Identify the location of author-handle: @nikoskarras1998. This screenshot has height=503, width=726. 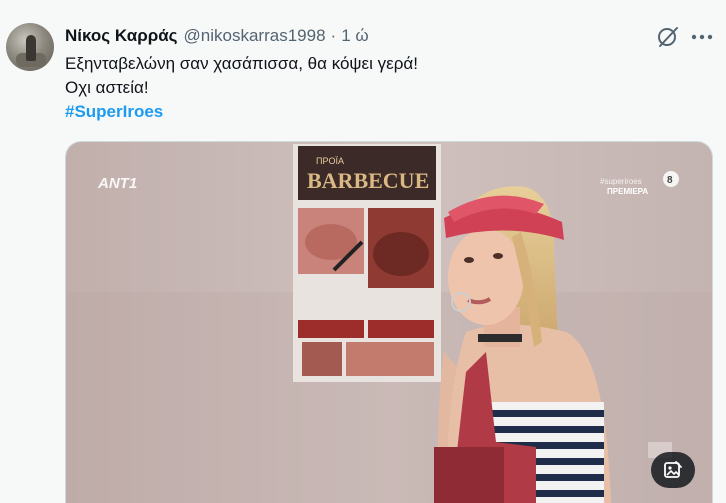
(255, 36).